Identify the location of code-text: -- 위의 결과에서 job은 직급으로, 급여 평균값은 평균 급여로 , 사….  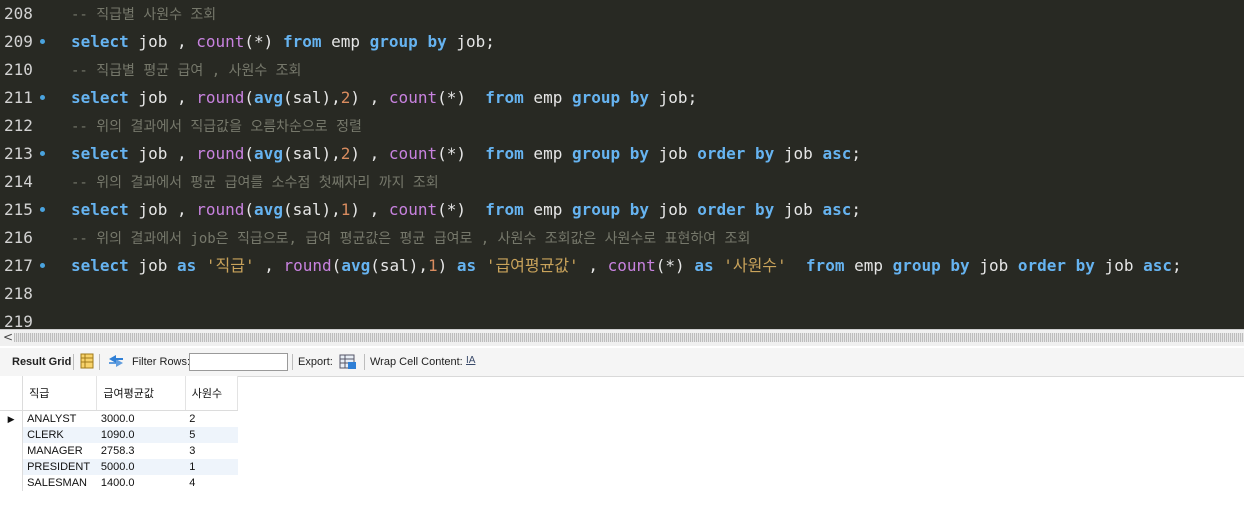
(410, 238).